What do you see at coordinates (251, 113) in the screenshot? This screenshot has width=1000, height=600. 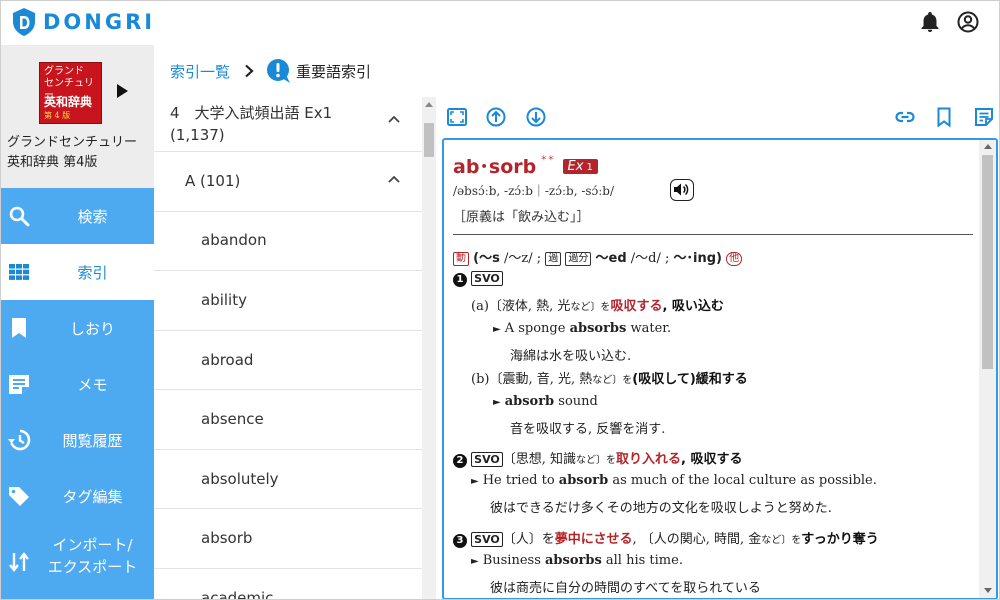 I see `section-title-line1: 4 大学入試頻出語 Ex1` at bounding box center [251, 113].